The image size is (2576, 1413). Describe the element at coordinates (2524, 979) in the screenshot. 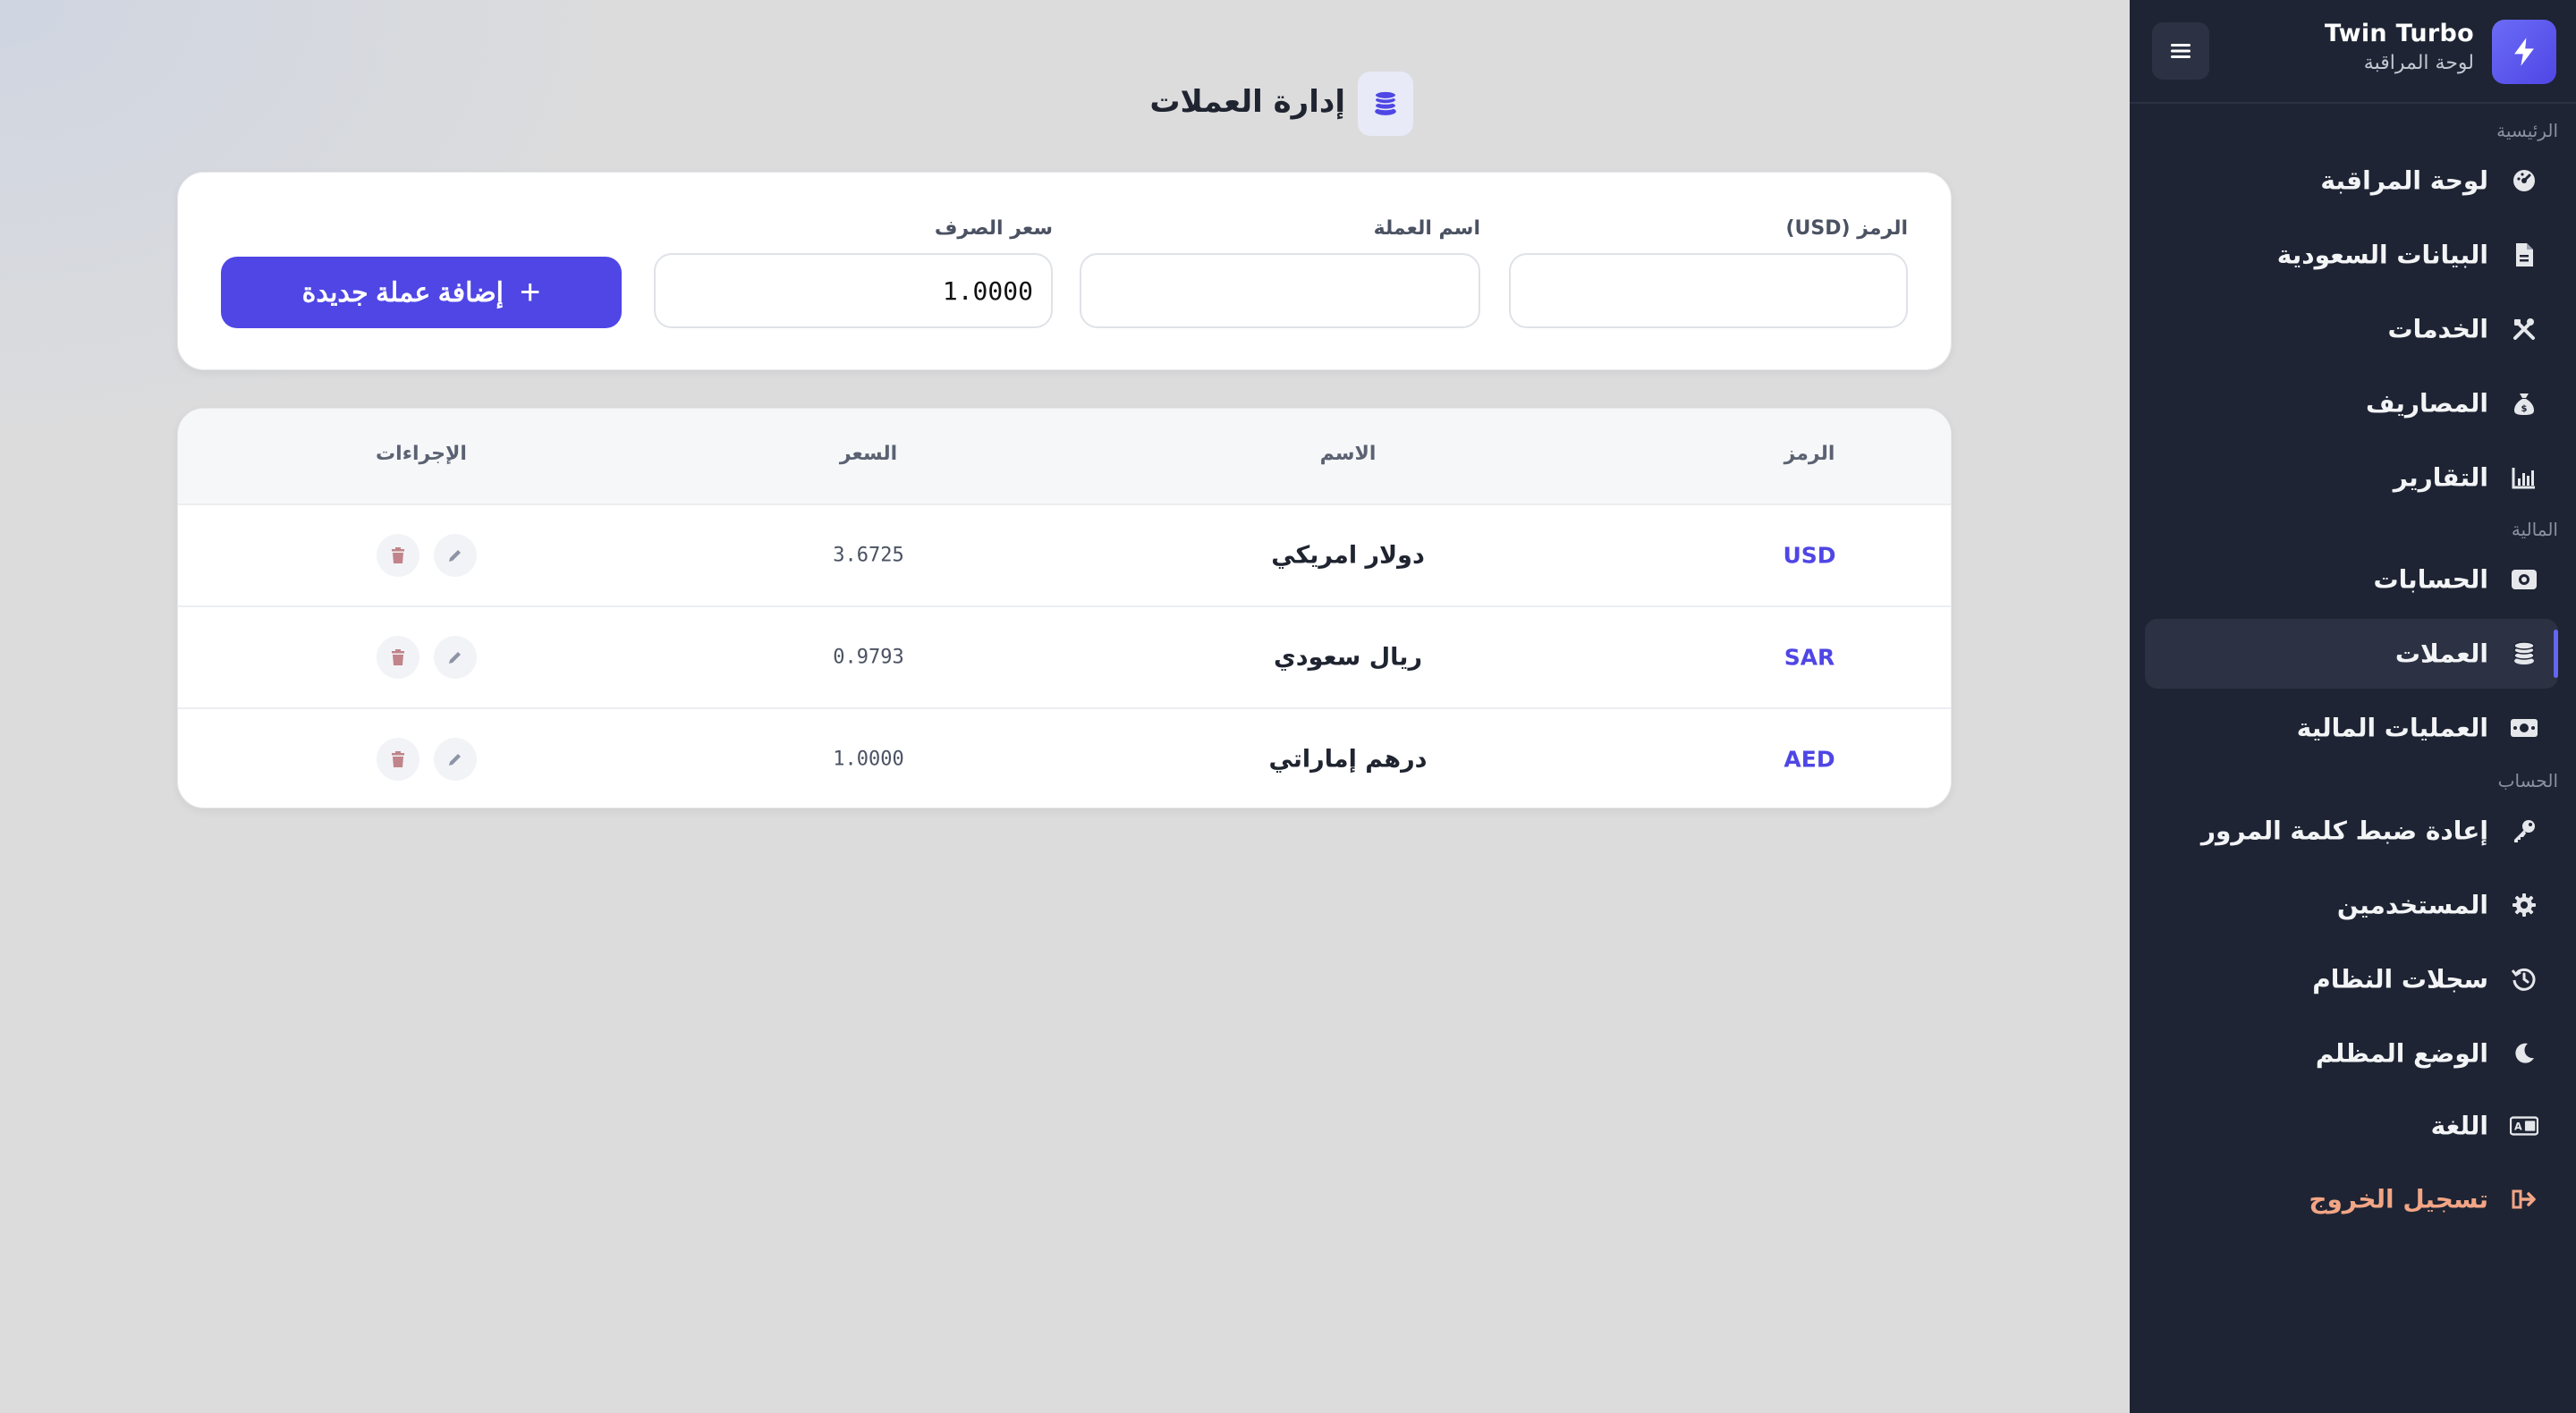

I see `history-icon` at that location.